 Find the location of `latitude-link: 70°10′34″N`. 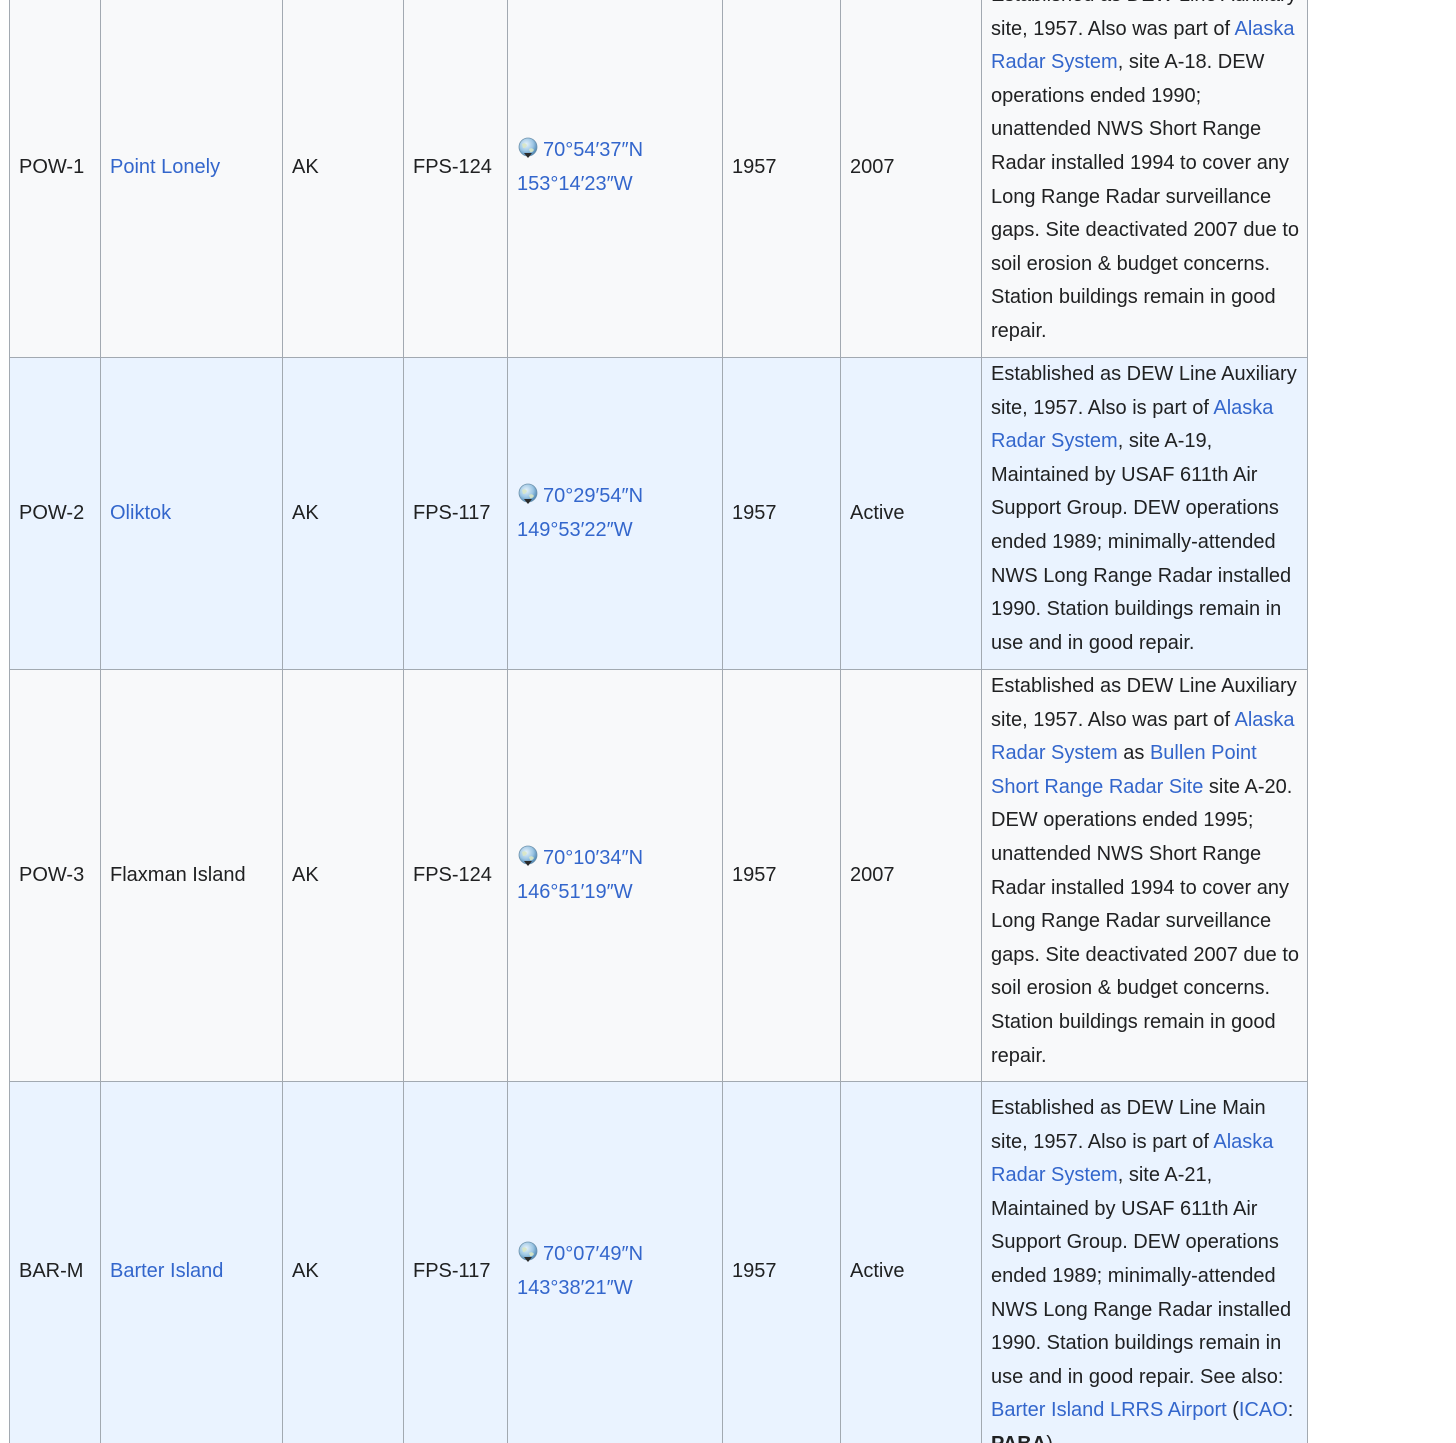

latitude-link: 70°10′34″N is located at coordinates (593, 858).